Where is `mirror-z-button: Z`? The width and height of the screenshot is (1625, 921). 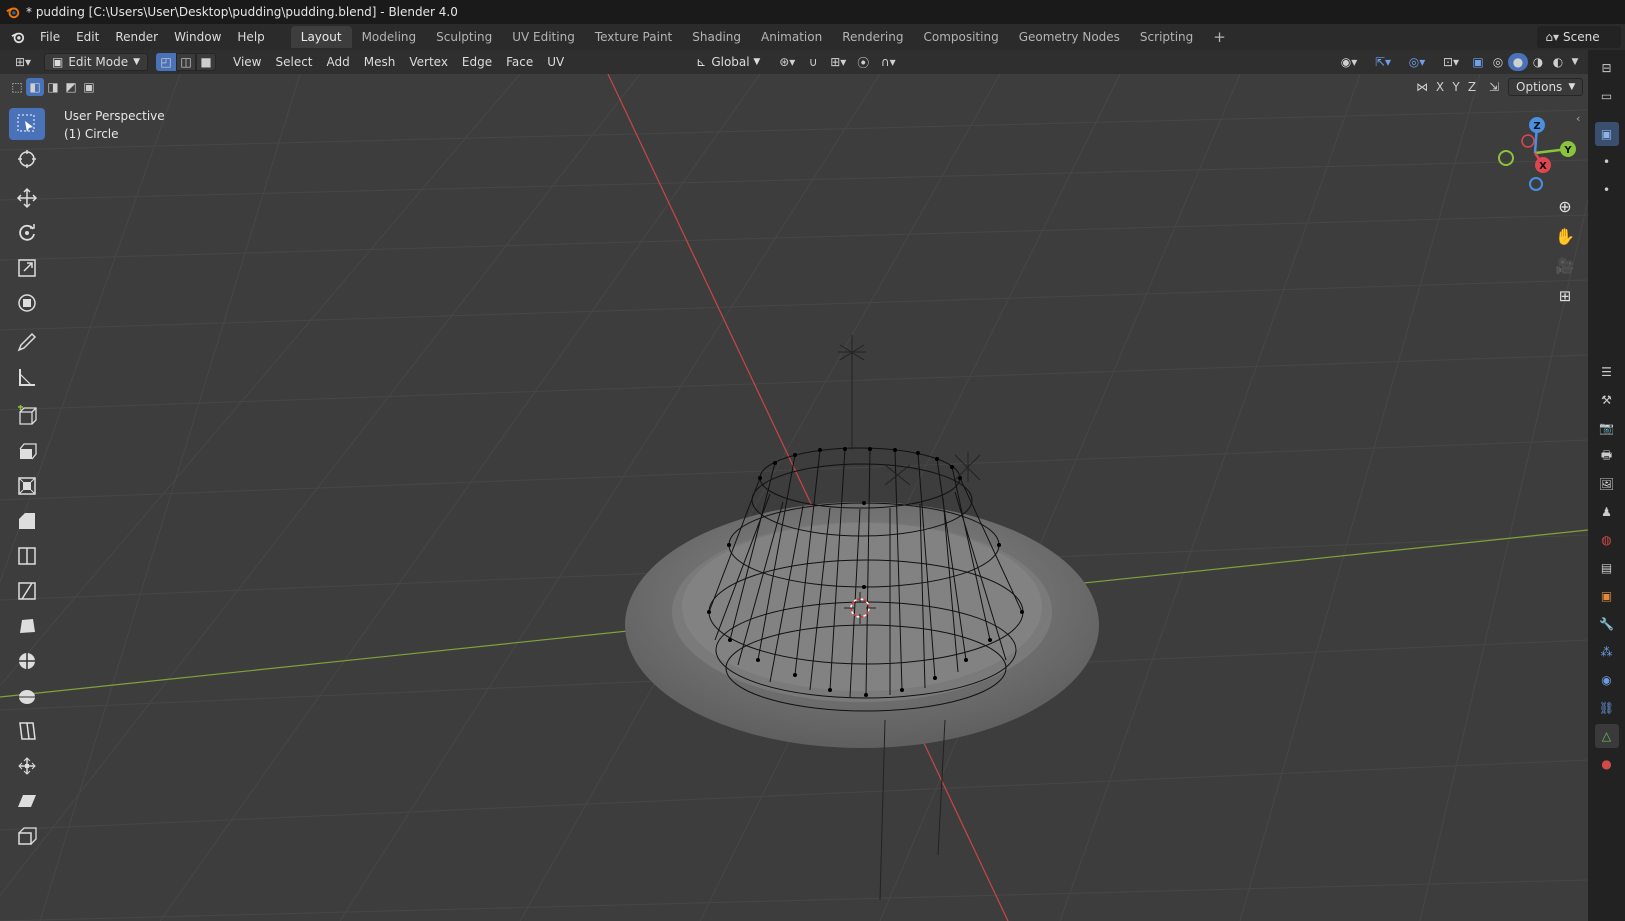
mirror-z-button: Z is located at coordinates (1472, 87).